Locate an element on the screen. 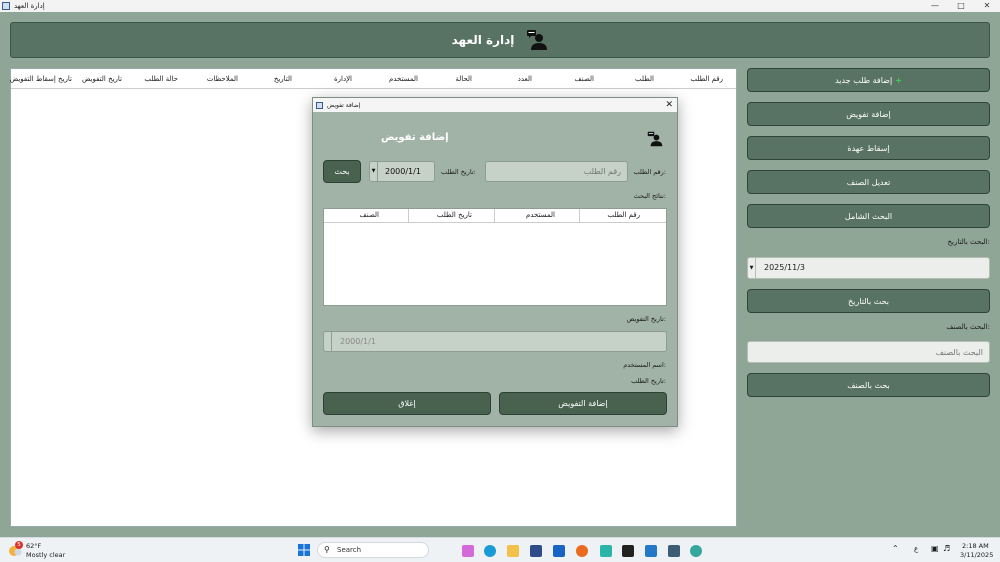 This screenshot has height=562, width=1000. header-banner: إدارة العهد is located at coordinates (500, 40).